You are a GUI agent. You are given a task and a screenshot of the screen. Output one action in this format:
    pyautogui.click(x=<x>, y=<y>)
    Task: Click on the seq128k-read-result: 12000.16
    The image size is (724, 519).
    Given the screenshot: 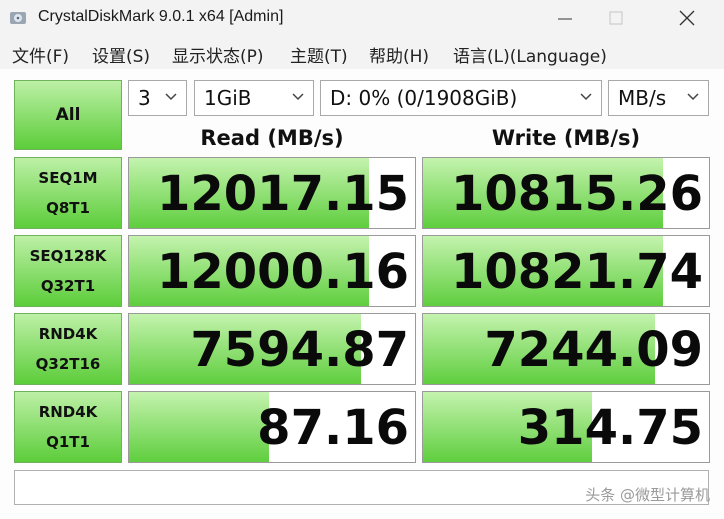 What is the action you would take?
    pyautogui.click(x=272, y=271)
    